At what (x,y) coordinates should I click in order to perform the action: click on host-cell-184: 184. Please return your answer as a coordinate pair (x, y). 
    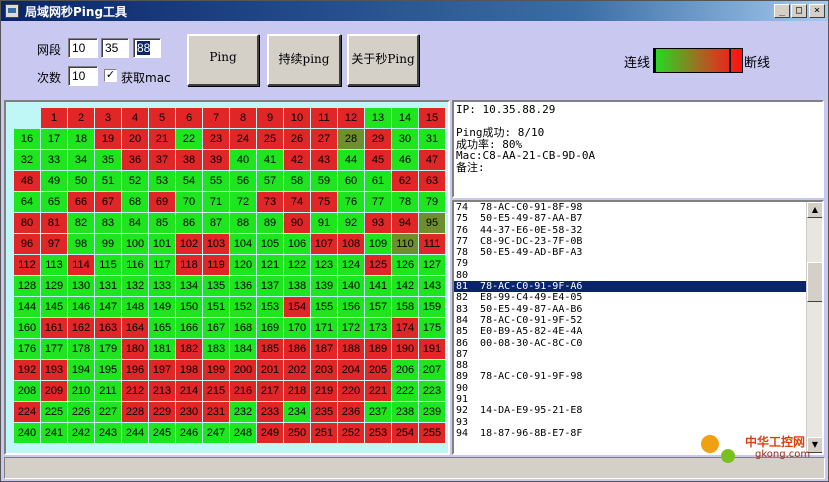
    Looking at the image, I should click on (243, 349).